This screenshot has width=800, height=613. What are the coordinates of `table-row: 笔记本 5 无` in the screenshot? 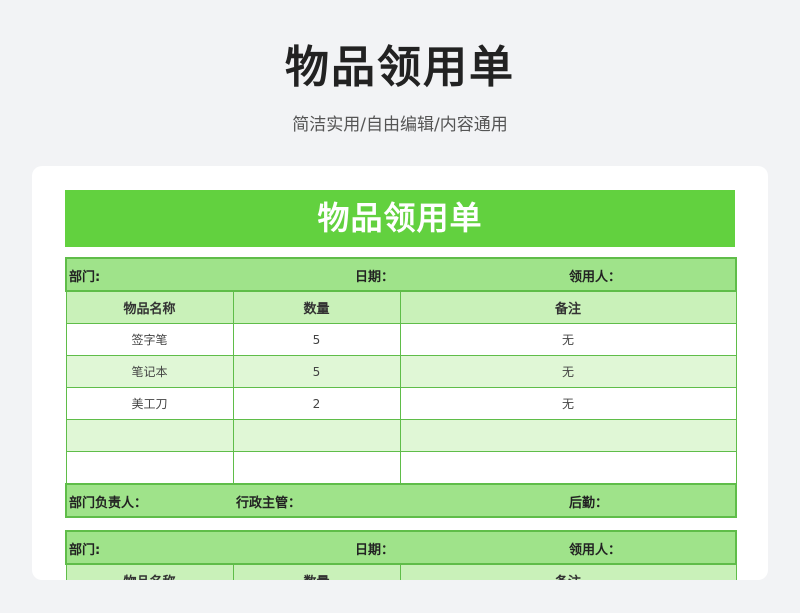 It's located at (401, 371).